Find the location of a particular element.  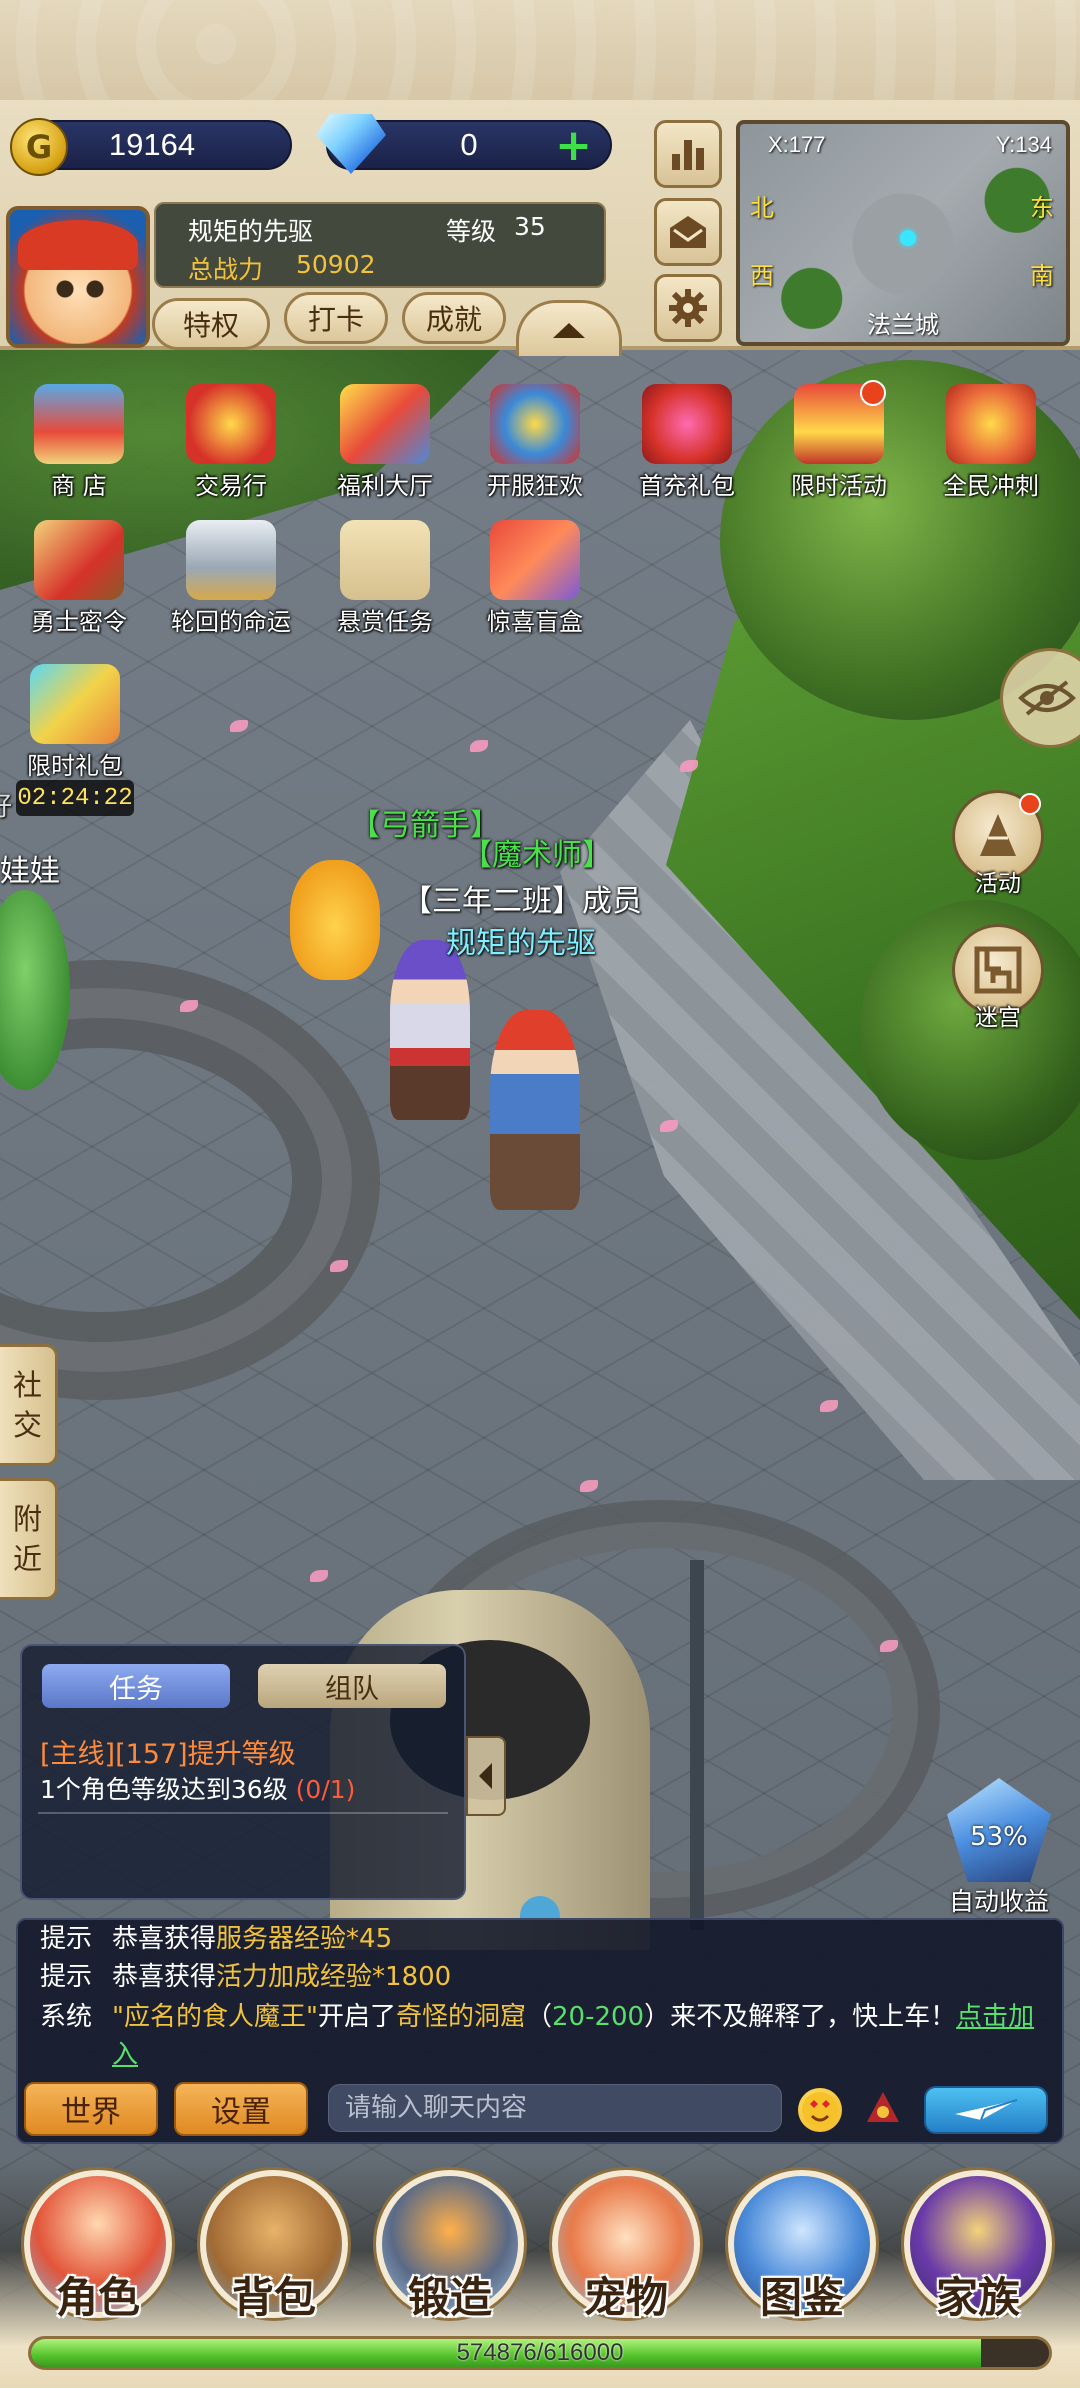

minimap-east: 东 is located at coordinates (1042, 208).